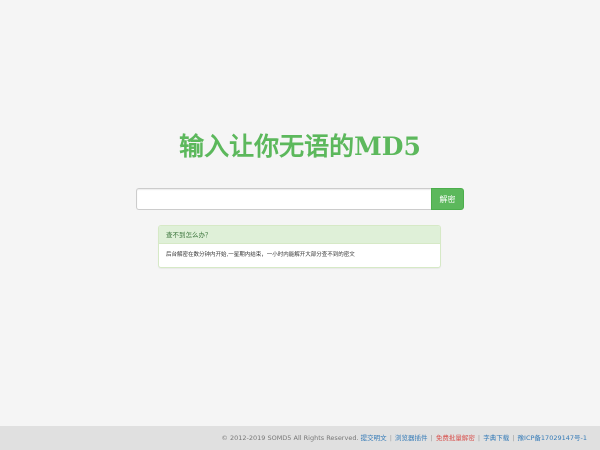 Image resolution: width=600 pixels, height=450 pixels. What do you see at coordinates (496, 438) in the screenshot?
I see `footer-link-dictionary-download: 字典下载` at bounding box center [496, 438].